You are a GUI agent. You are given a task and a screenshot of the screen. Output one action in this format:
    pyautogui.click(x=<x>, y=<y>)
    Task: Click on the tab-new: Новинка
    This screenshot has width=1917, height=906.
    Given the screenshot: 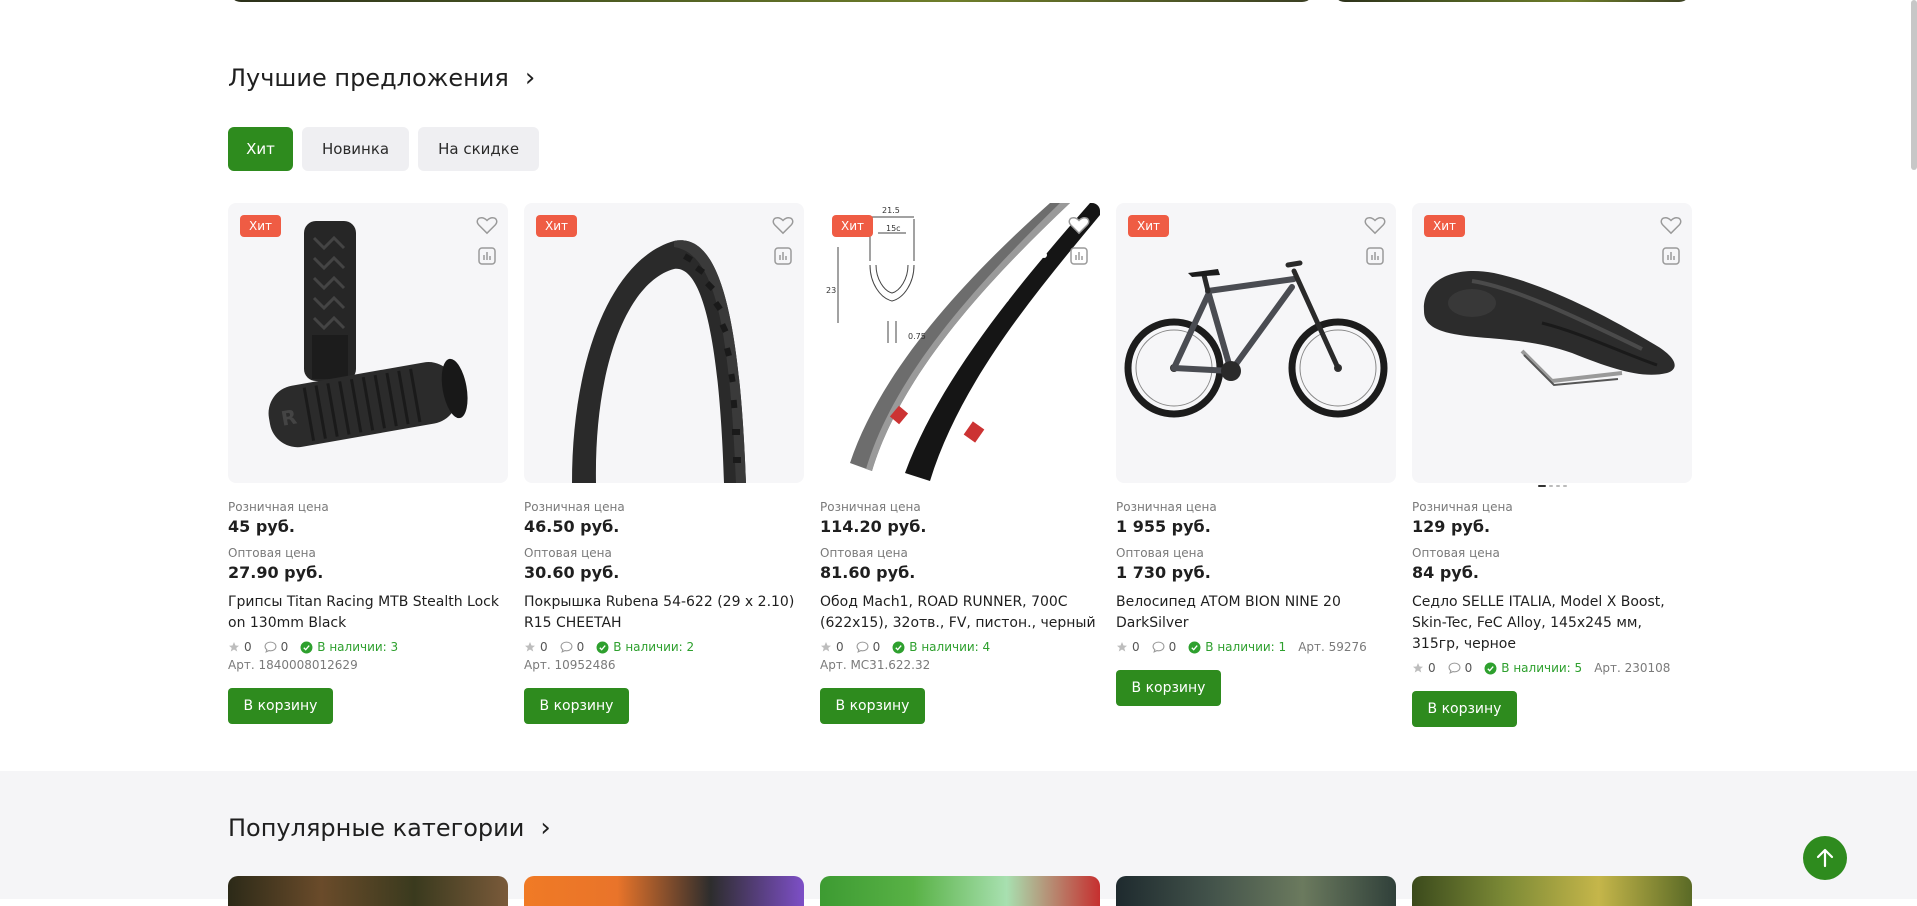 What is the action you would take?
    pyautogui.click(x=356, y=149)
    